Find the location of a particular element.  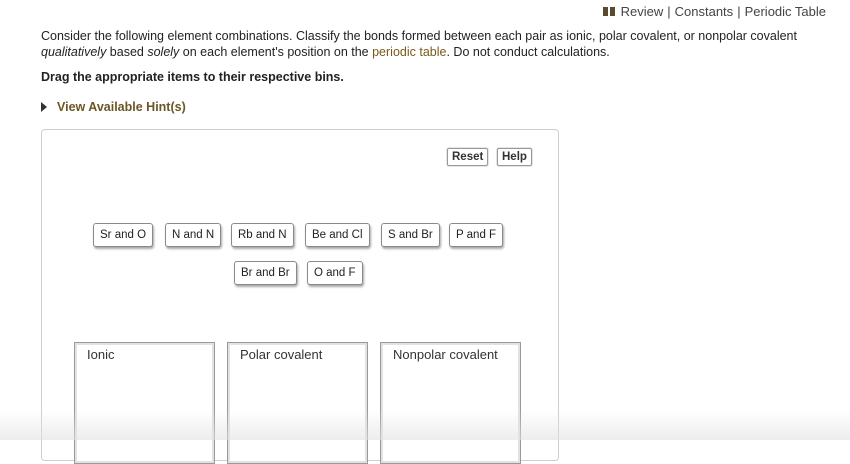

question-part: on each element's position on the is located at coordinates (276, 52).